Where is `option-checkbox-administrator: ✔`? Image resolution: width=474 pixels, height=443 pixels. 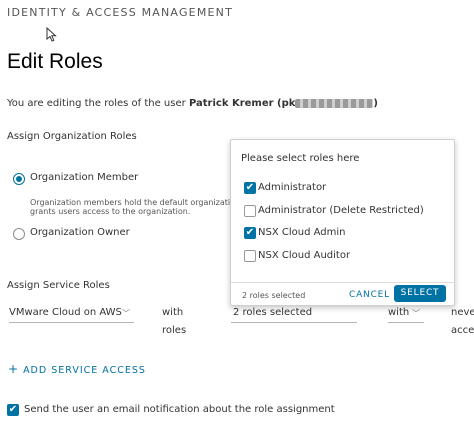 option-checkbox-administrator: ✔ is located at coordinates (250, 188).